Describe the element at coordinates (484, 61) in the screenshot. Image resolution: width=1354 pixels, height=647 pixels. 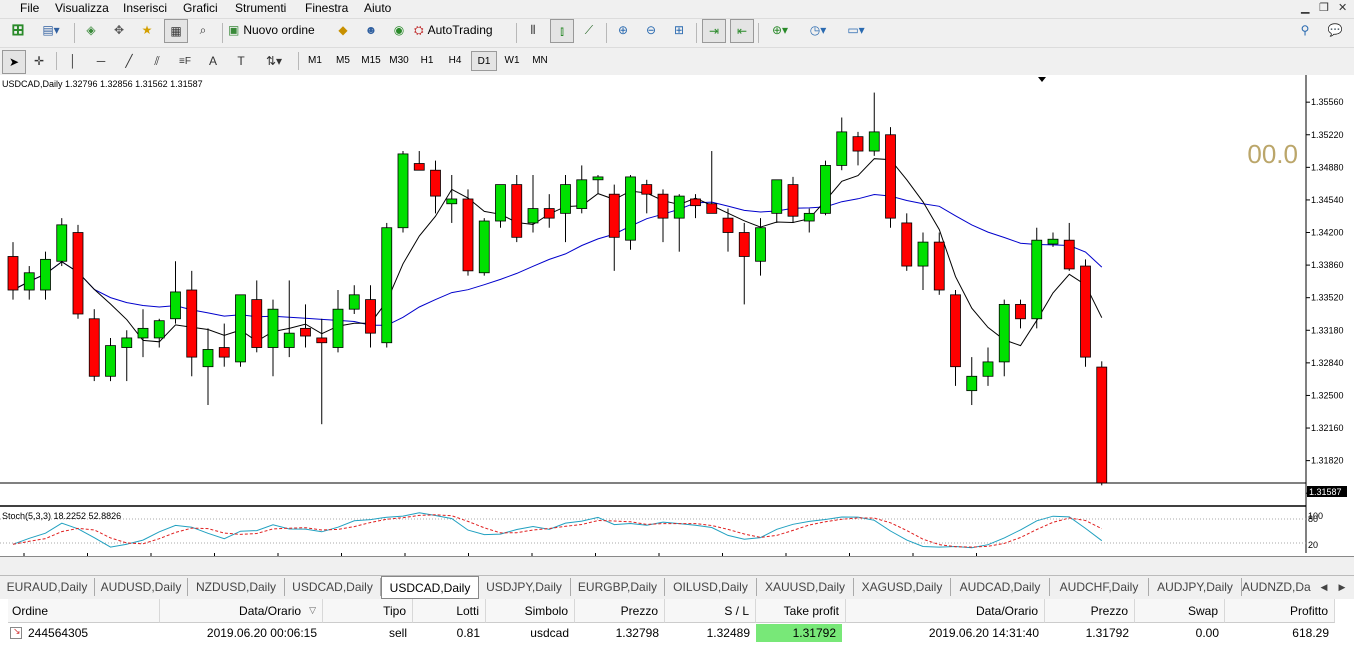
I see `tf-d1: D1` at that location.